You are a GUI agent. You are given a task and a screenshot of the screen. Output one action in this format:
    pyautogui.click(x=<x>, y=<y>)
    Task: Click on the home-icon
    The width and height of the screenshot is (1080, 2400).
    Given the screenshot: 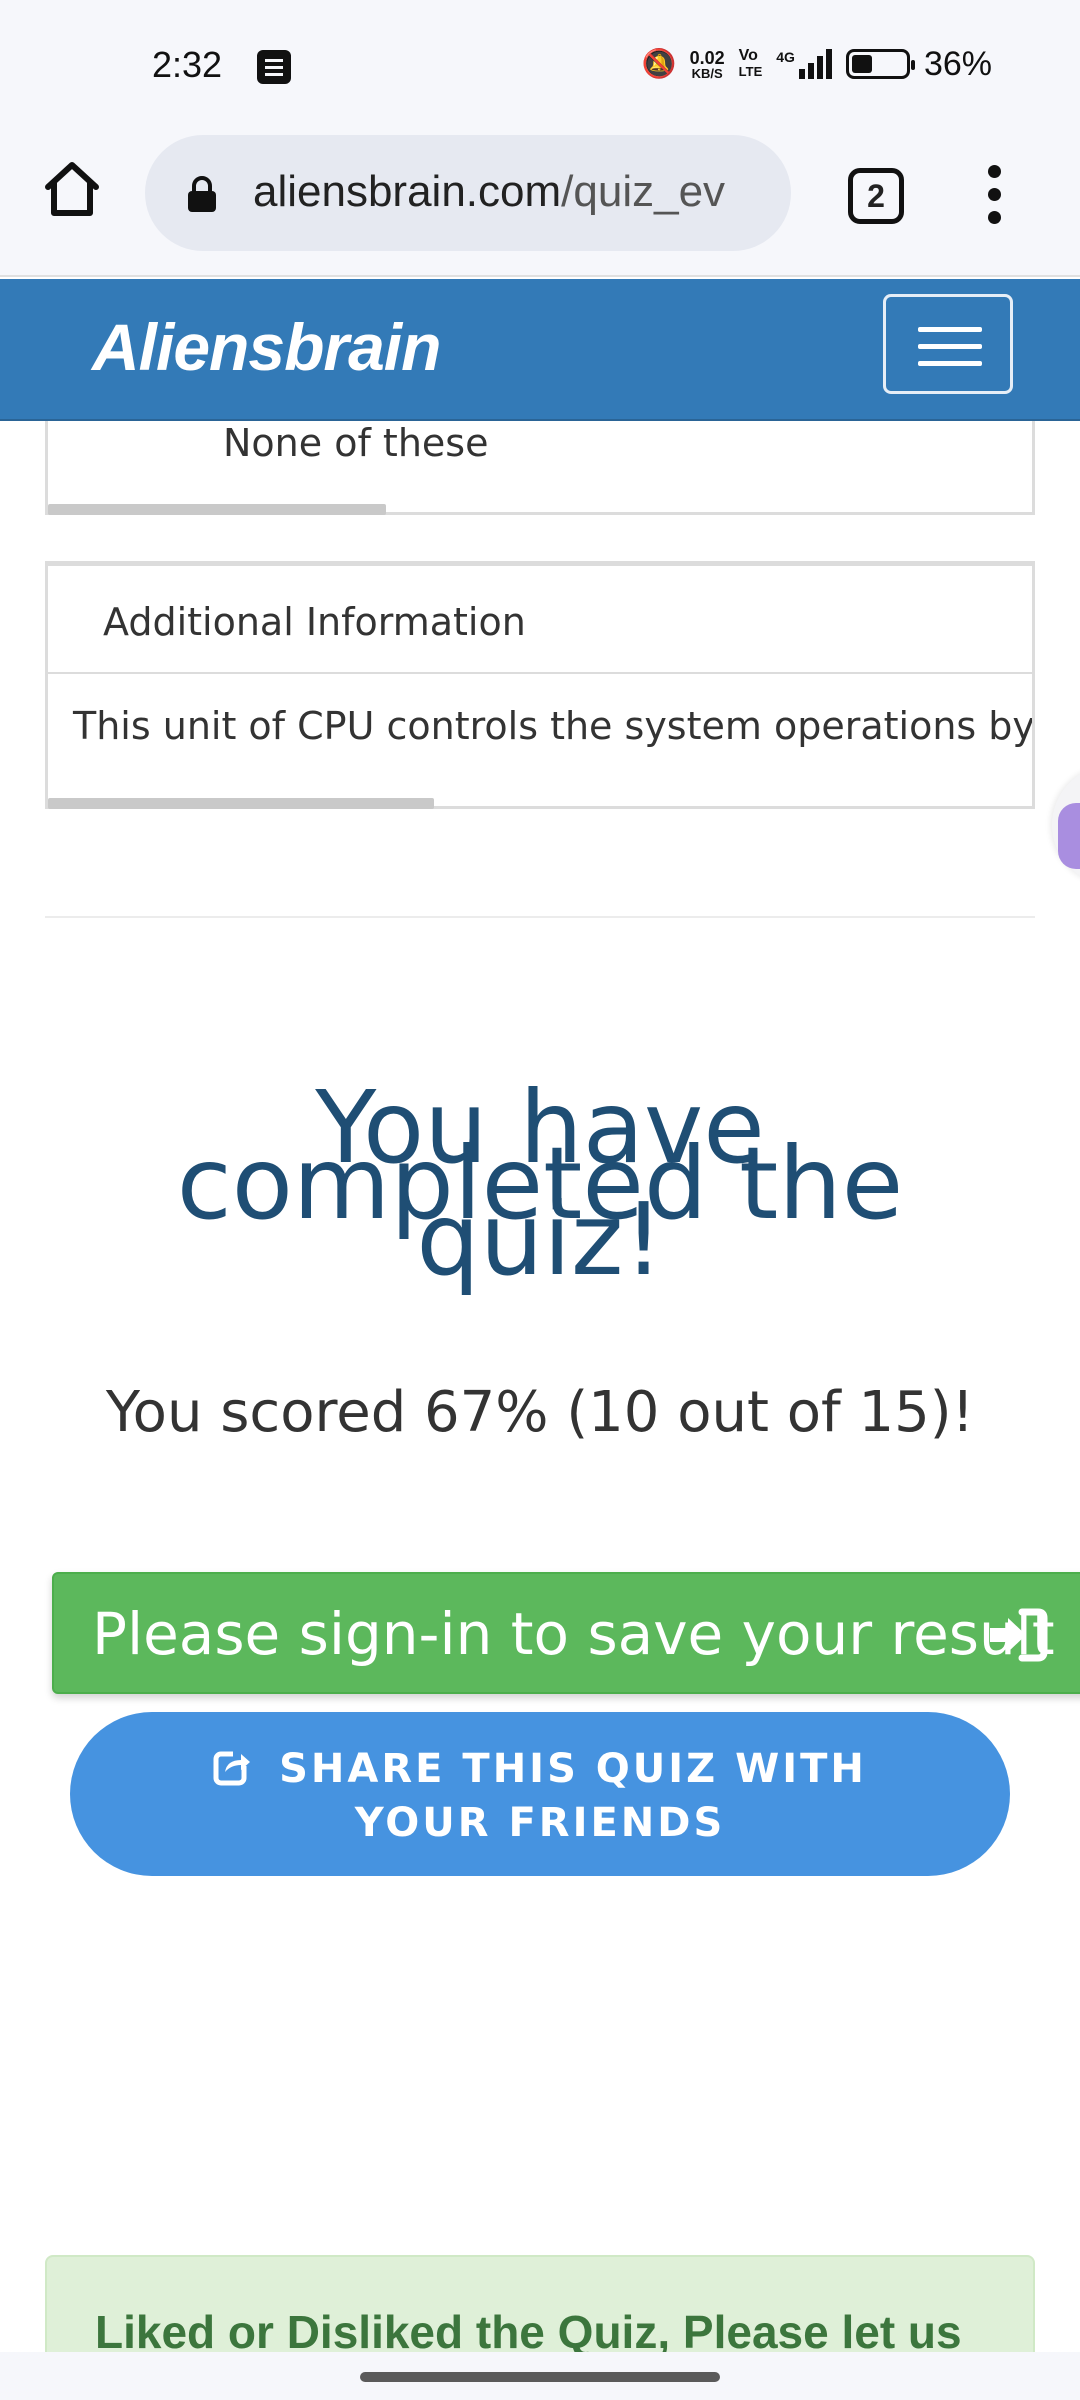 What is the action you would take?
    pyautogui.click(x=72, y=189)
    